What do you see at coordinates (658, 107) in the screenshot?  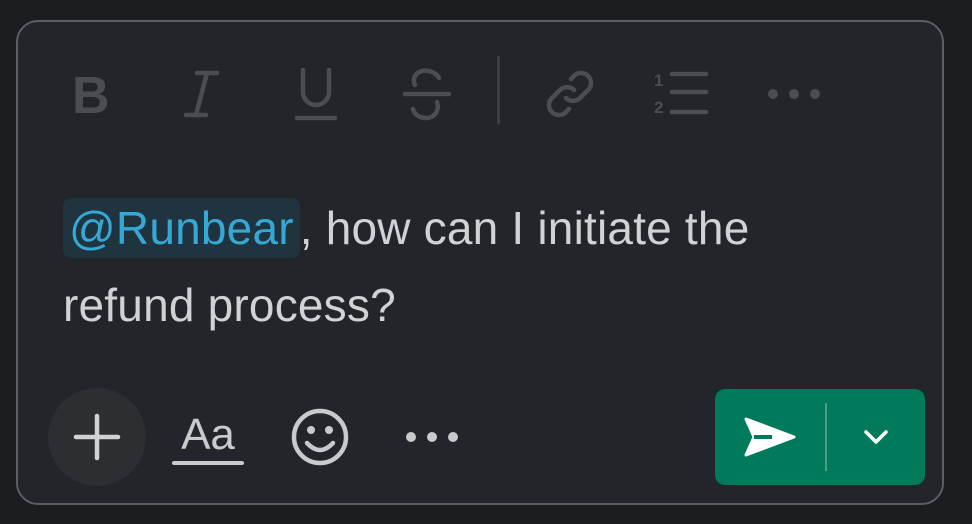 I see `svg-text: 2` at bounding box center [658, 107].